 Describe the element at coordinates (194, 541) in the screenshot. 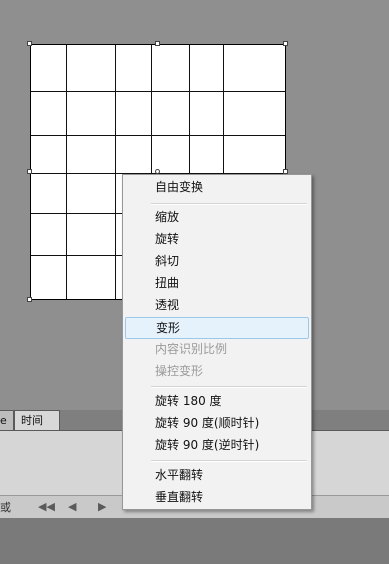

I see `timeline-footer` at that location.